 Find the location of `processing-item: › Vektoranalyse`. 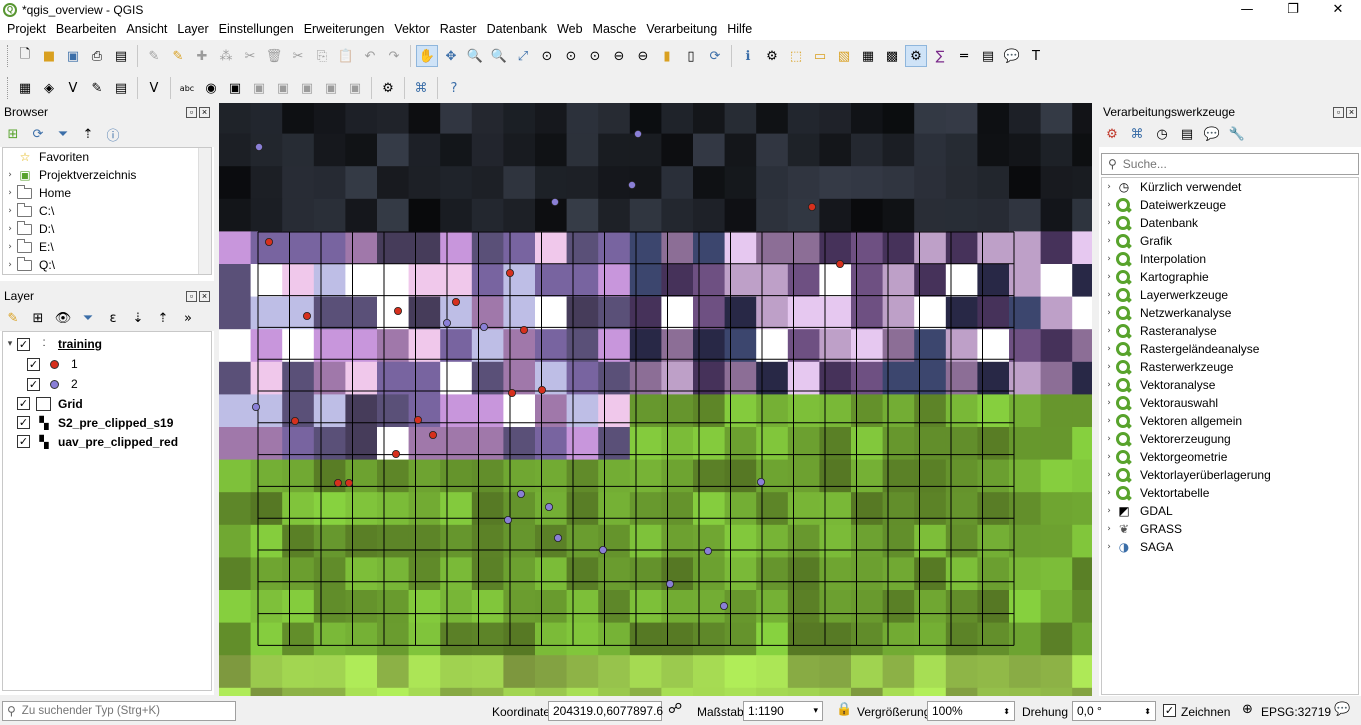

processing-item: › Vektoranalyse is located at coordinates (1230, 385).